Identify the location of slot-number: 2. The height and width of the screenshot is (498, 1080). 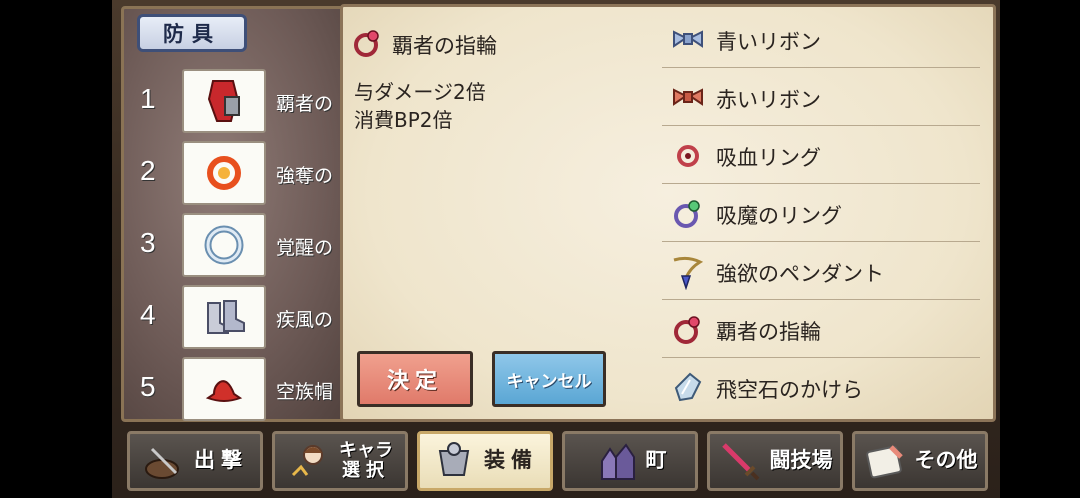
(148, 170).